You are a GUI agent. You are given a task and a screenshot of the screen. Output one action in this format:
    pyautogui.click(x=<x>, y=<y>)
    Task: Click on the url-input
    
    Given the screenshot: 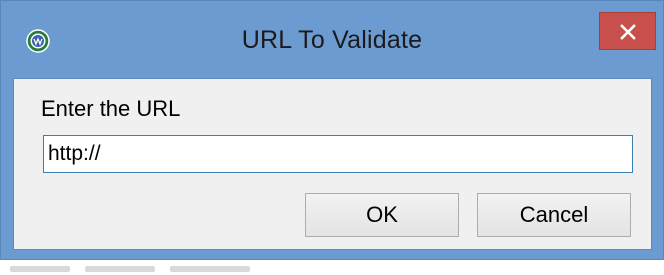 What is the action you would take?
    pyautogui.click(x=338, y=154)
    